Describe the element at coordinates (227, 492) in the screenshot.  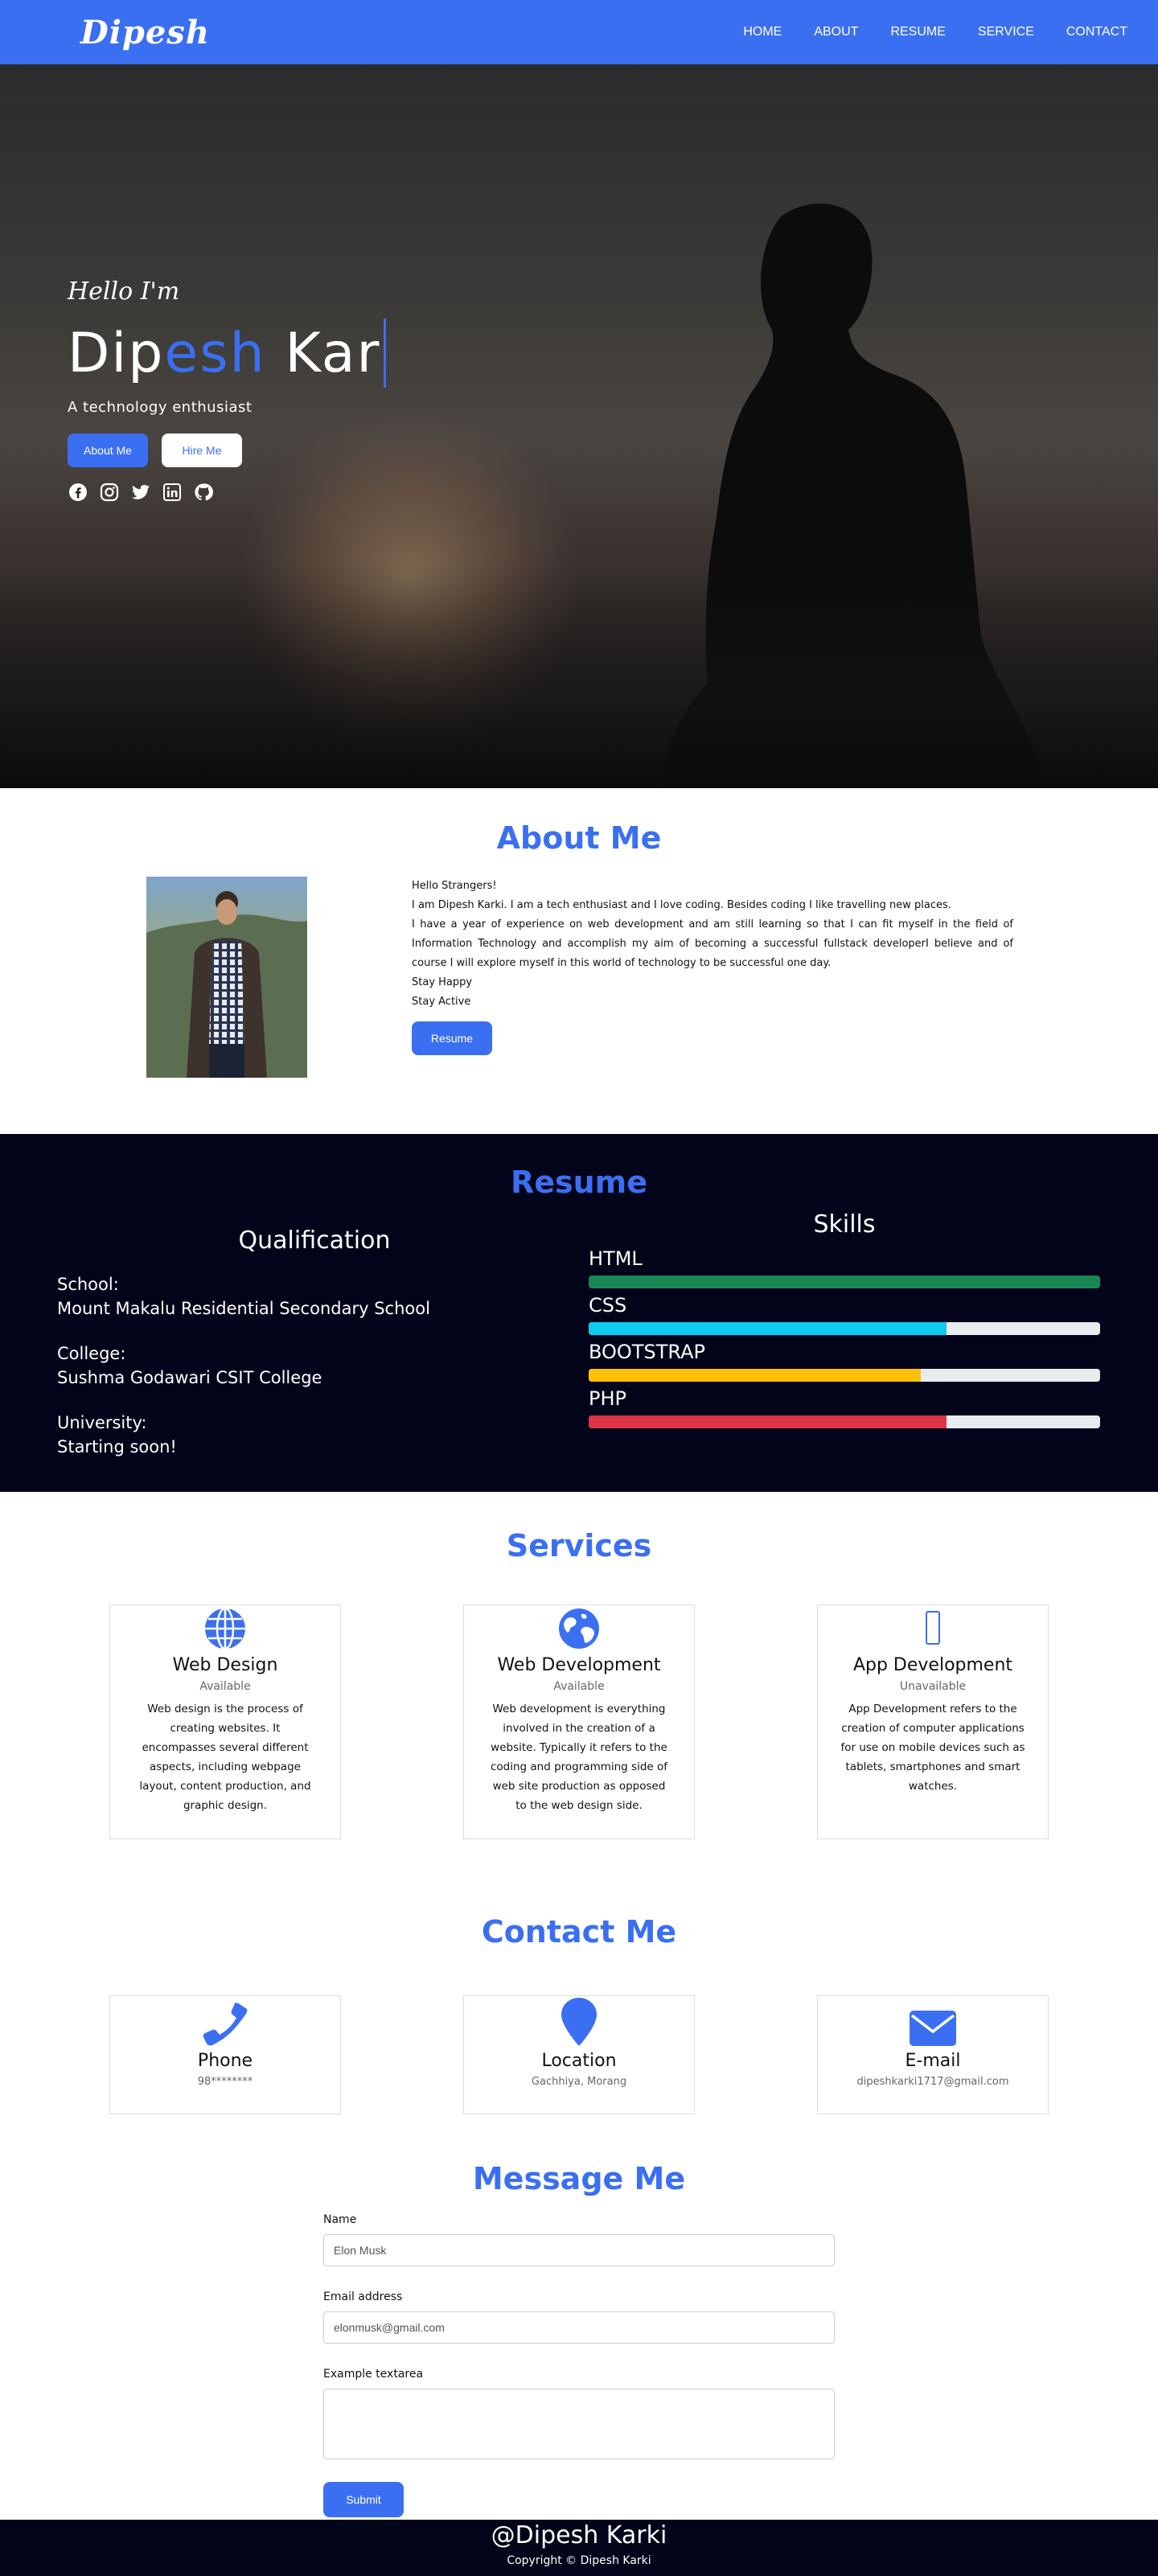
I see `social-links` at that location.